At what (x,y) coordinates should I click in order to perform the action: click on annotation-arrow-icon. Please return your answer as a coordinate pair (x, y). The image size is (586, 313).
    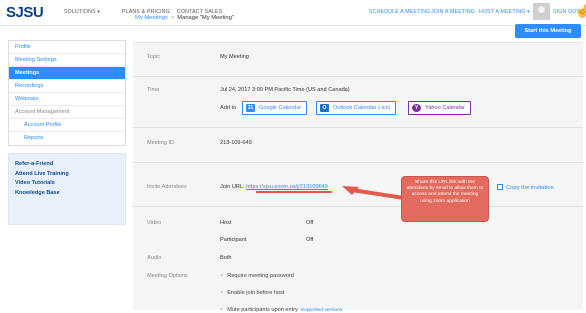
    Looking at the image, I should click on (373, 193).